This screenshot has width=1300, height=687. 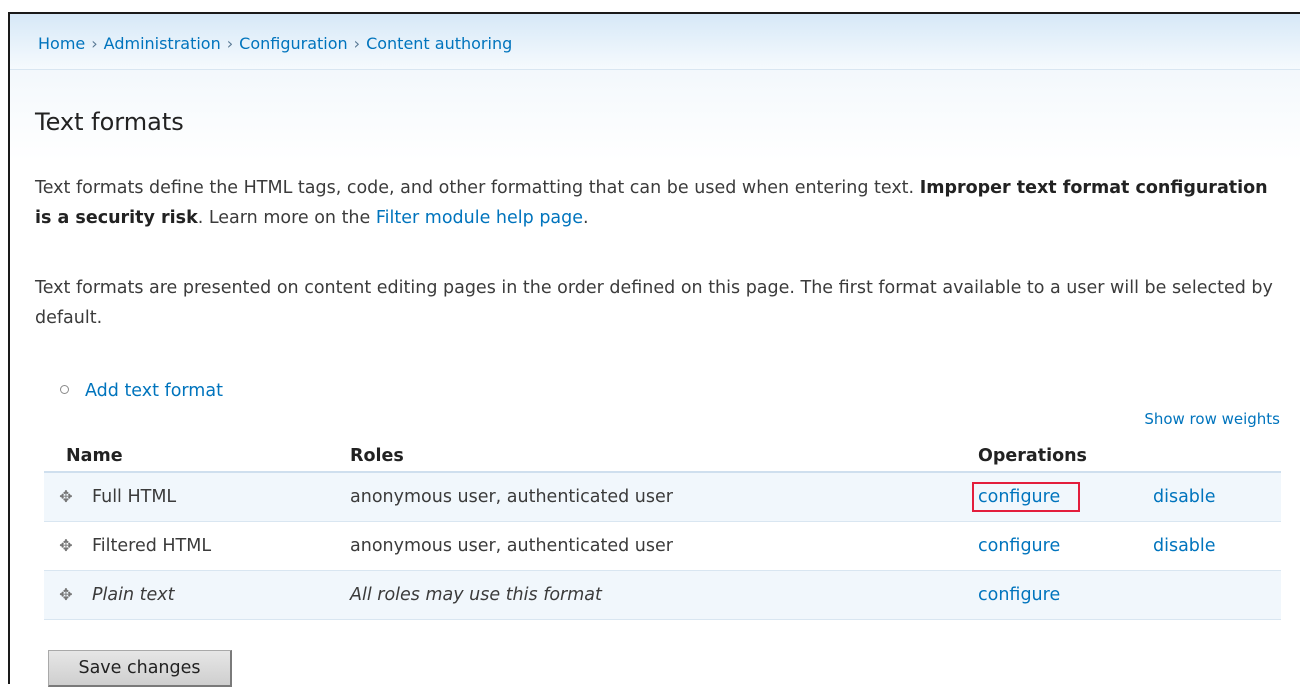 I want to click on add-text-format-item: Add text format, so click(x=141, y=391).